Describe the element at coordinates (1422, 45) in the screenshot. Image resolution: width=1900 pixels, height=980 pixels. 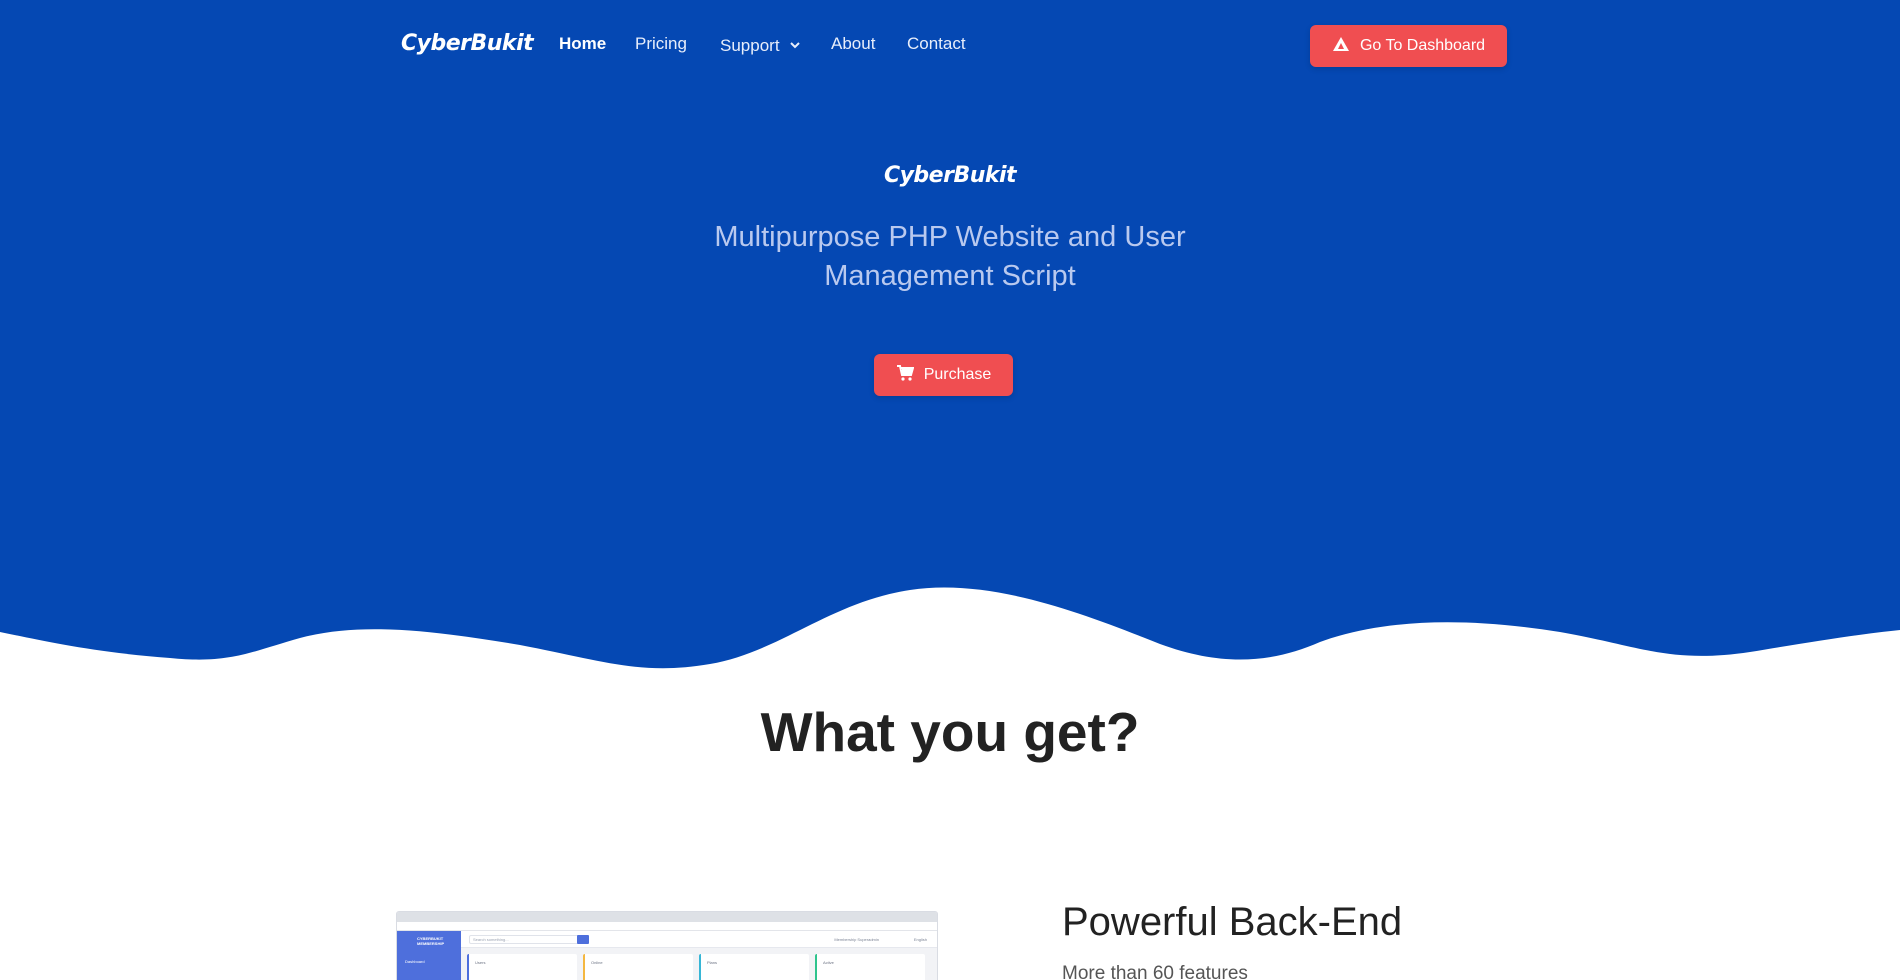
I see `go-to-dashboard-label: Go To Dashboard` at that location.